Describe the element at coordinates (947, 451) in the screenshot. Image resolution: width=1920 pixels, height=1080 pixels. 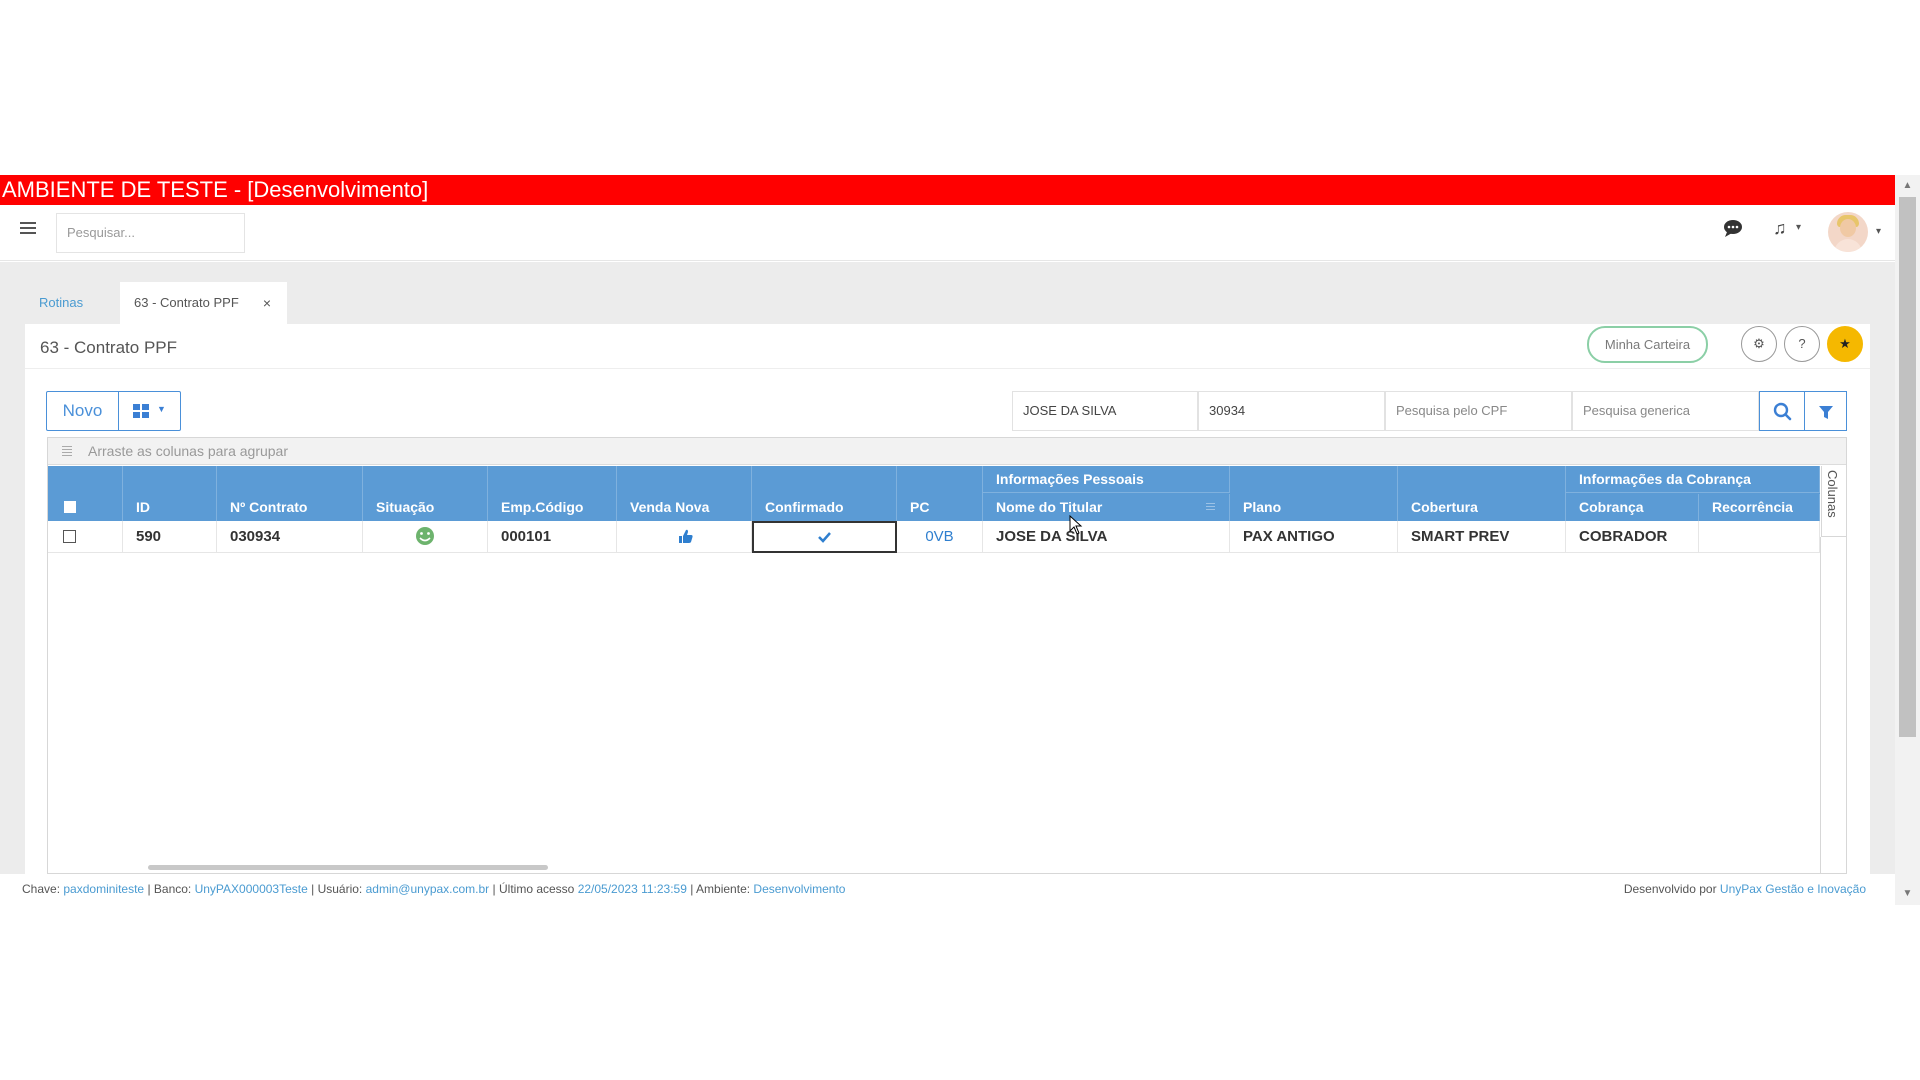
I see `group-drop-area: Arraste as colunas para agrupar` at that location.